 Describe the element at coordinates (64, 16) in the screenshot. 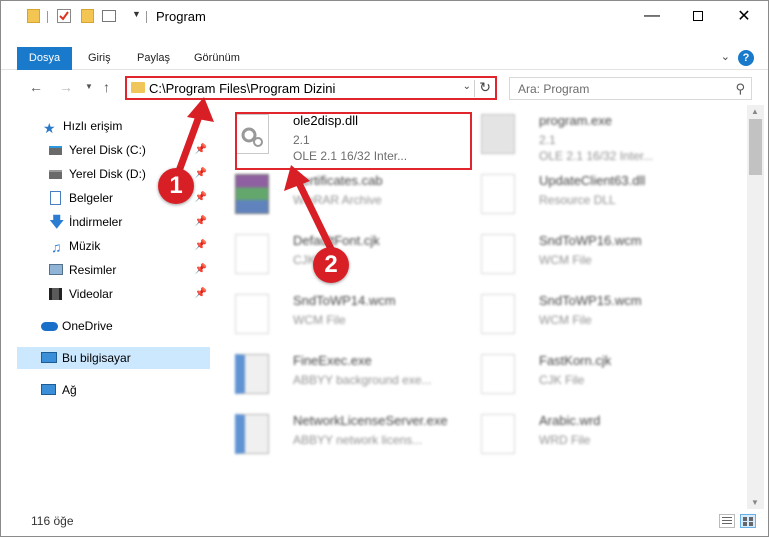

I see `properties-icon` at that location.